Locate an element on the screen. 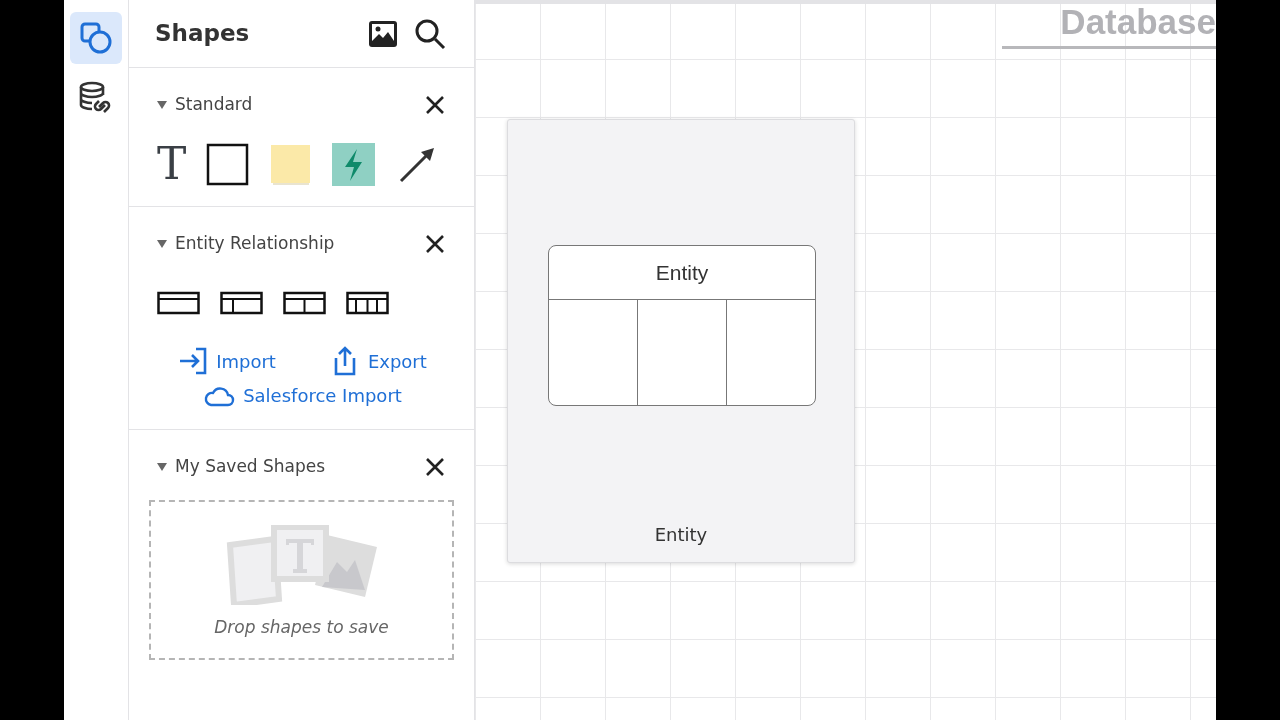 The height and width of the screenshot is (720, 1280). import-link: Salesforce Import is located at coordinates (302, 395).